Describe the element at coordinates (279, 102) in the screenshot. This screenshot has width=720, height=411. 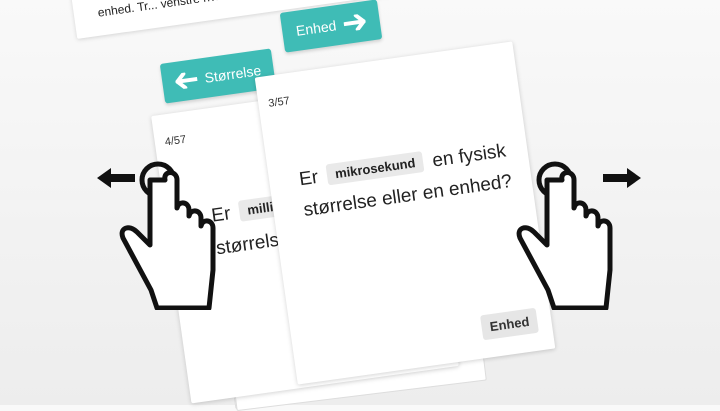
I see `card-counter: 3/57` at that location.